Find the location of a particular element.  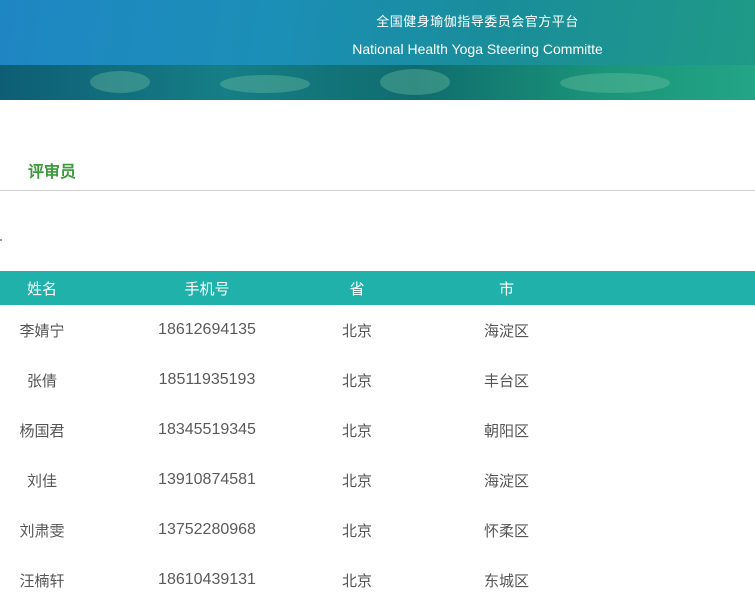

cell-name: 李婧宁 is located at coordinates (42, 330).